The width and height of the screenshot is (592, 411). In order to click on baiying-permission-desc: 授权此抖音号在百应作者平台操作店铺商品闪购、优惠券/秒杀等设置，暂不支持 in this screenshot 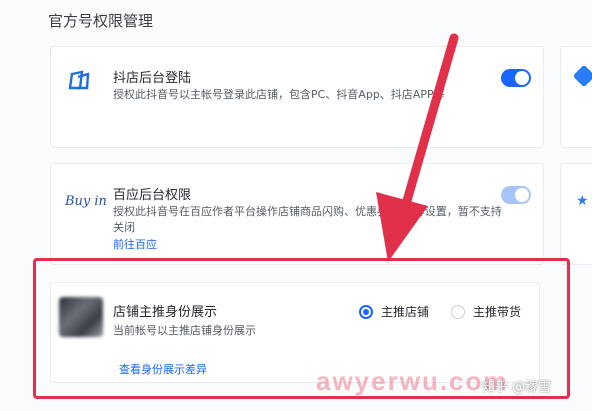, I will do `click(307, 211)`.